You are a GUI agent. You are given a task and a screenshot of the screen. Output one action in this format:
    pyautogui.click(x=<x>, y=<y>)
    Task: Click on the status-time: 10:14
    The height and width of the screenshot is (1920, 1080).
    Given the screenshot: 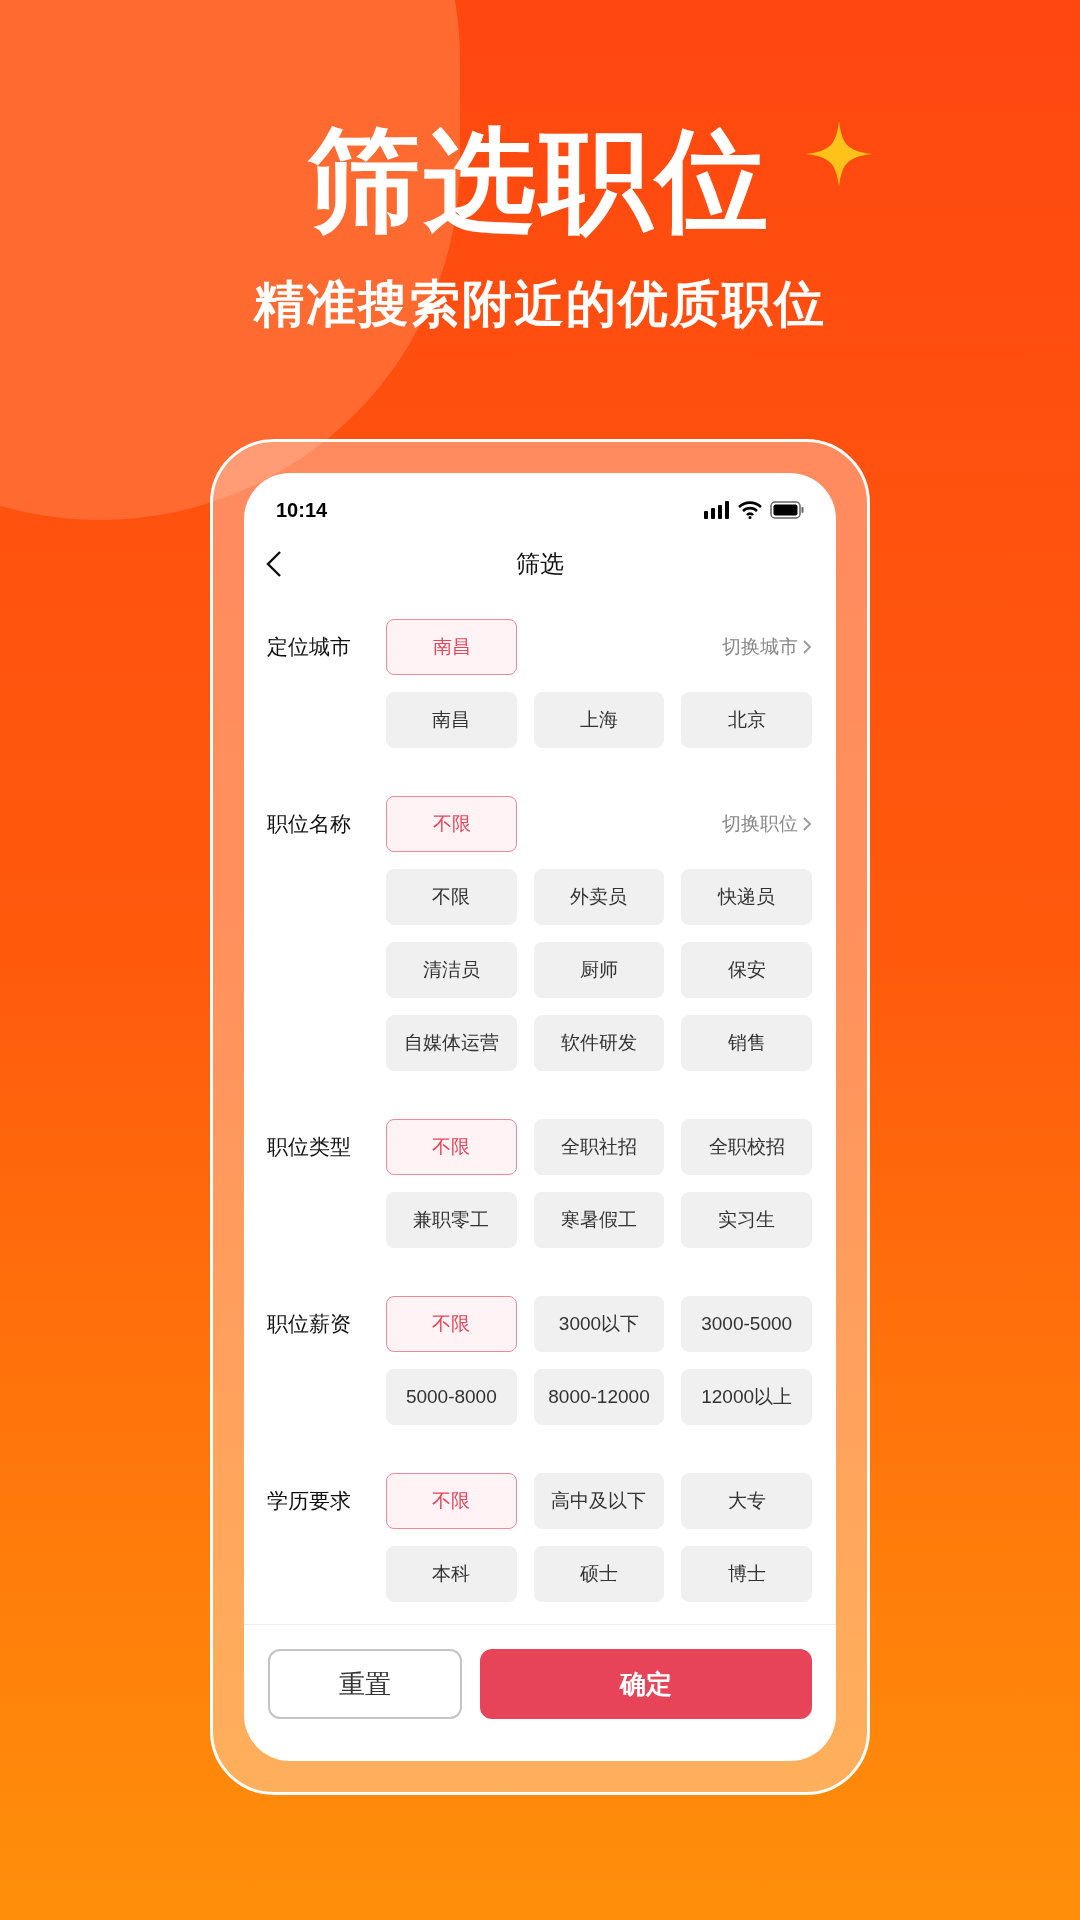 What is the action you would take?
    pyautogui.click(x=302, y=510)
    